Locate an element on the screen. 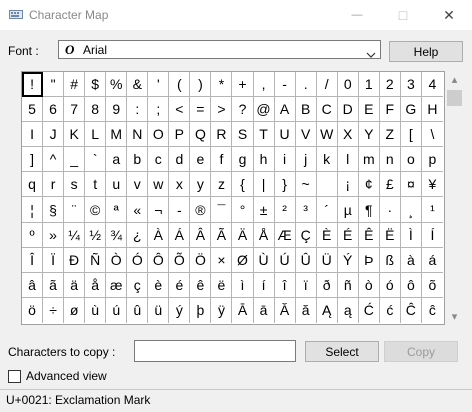 This screenshot has height=412, width=472. character-cell: ó is located at coordinates (390, 285).